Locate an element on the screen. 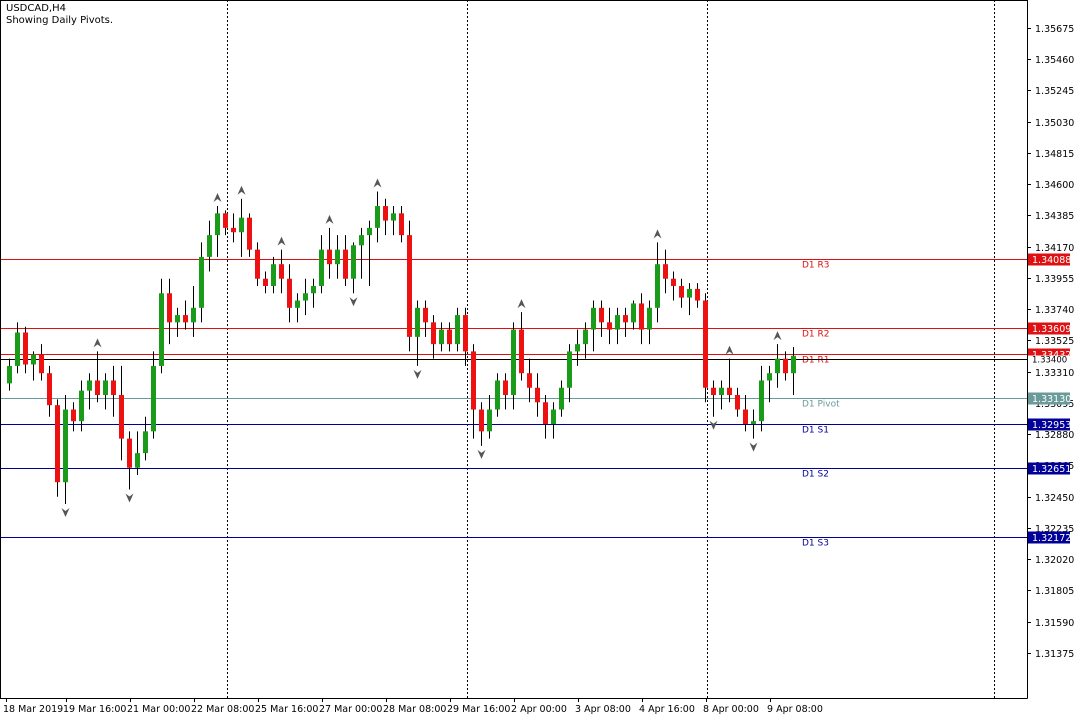 The image size is (1080, 720). price-tag-label: 1.32953 is located at coordinates (1051, 425).